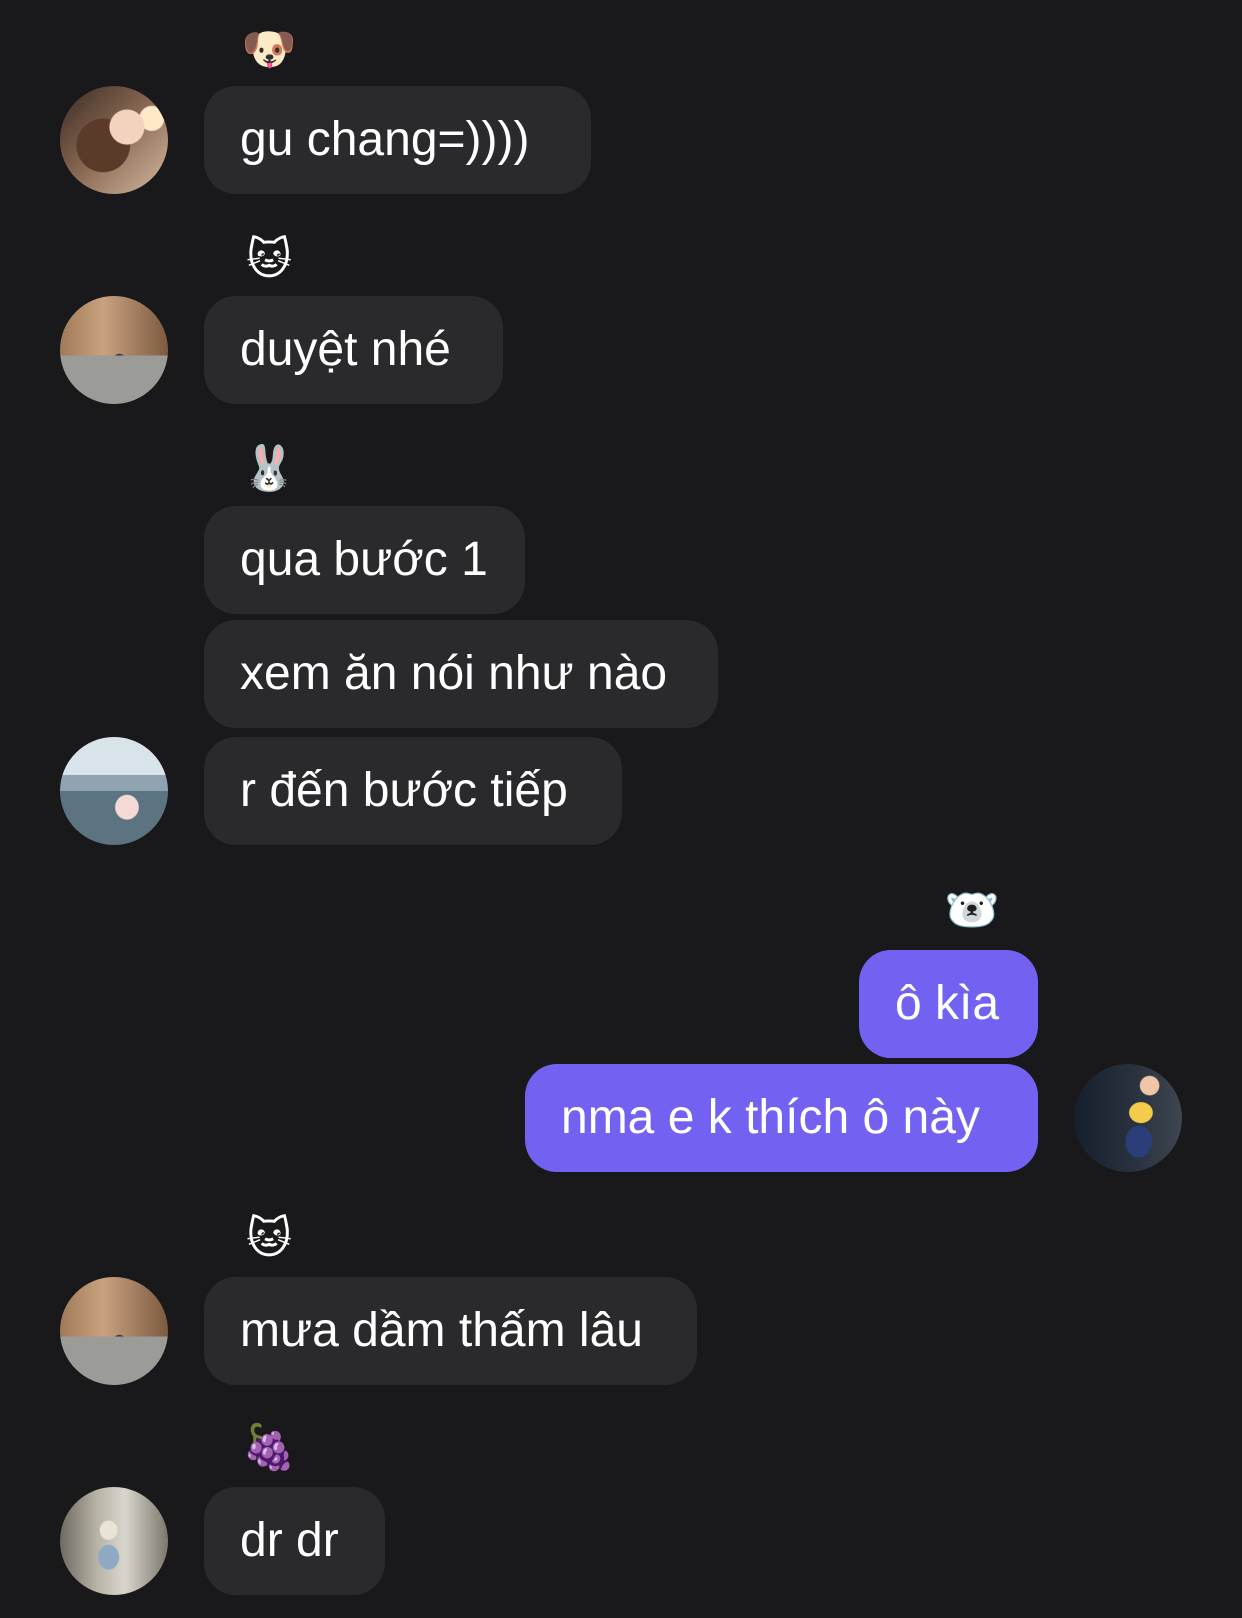 The width and height of the screenshot is (1242, 1618). What do you see at coordinates (397, 140) in the screenshot?
I see `message-bubble: gu chang=))))` at bounding box center [397, 140].